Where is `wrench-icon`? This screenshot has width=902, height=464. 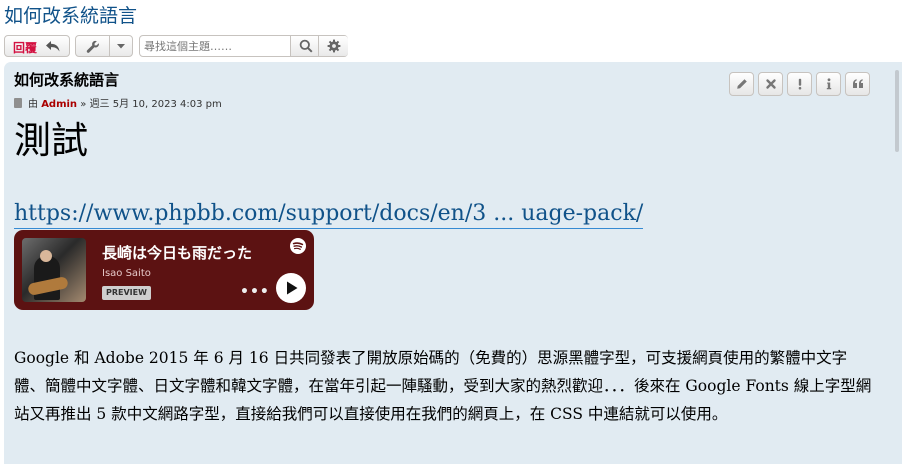 wrench-icon is located at coordinates (92, 46).